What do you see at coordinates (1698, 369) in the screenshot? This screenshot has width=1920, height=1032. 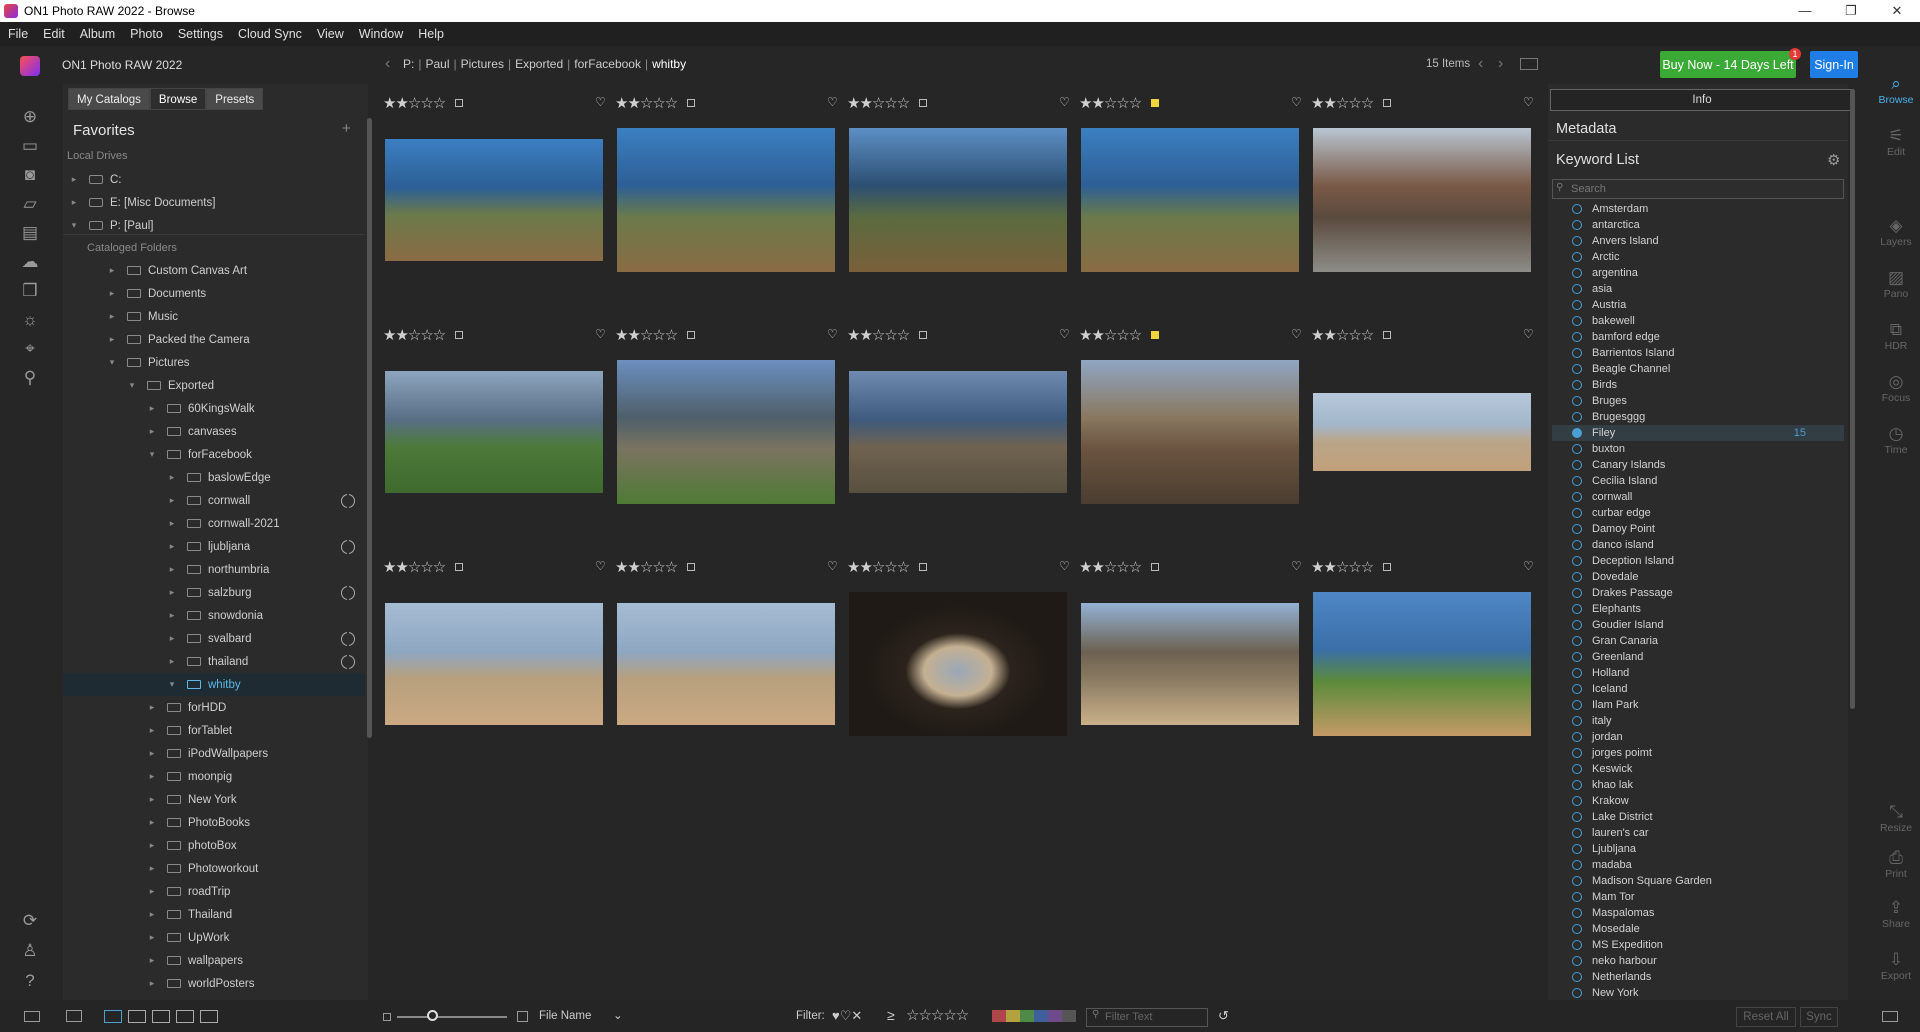 I see `keyword-item: Beagle Channel` at bounding box center [1698, 369].